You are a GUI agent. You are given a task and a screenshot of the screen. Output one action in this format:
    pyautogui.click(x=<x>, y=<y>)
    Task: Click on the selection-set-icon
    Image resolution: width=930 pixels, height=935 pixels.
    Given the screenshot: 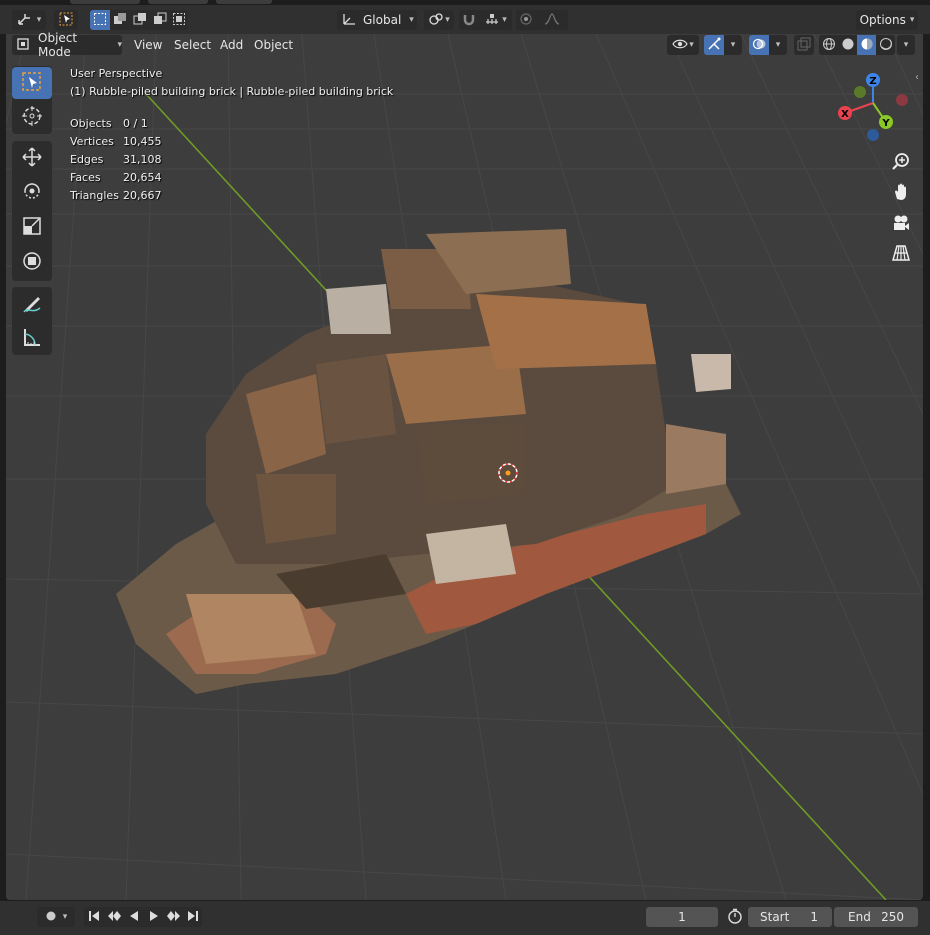 What is the action you would take?
    pyautogui.click(x=100, y=20)
    